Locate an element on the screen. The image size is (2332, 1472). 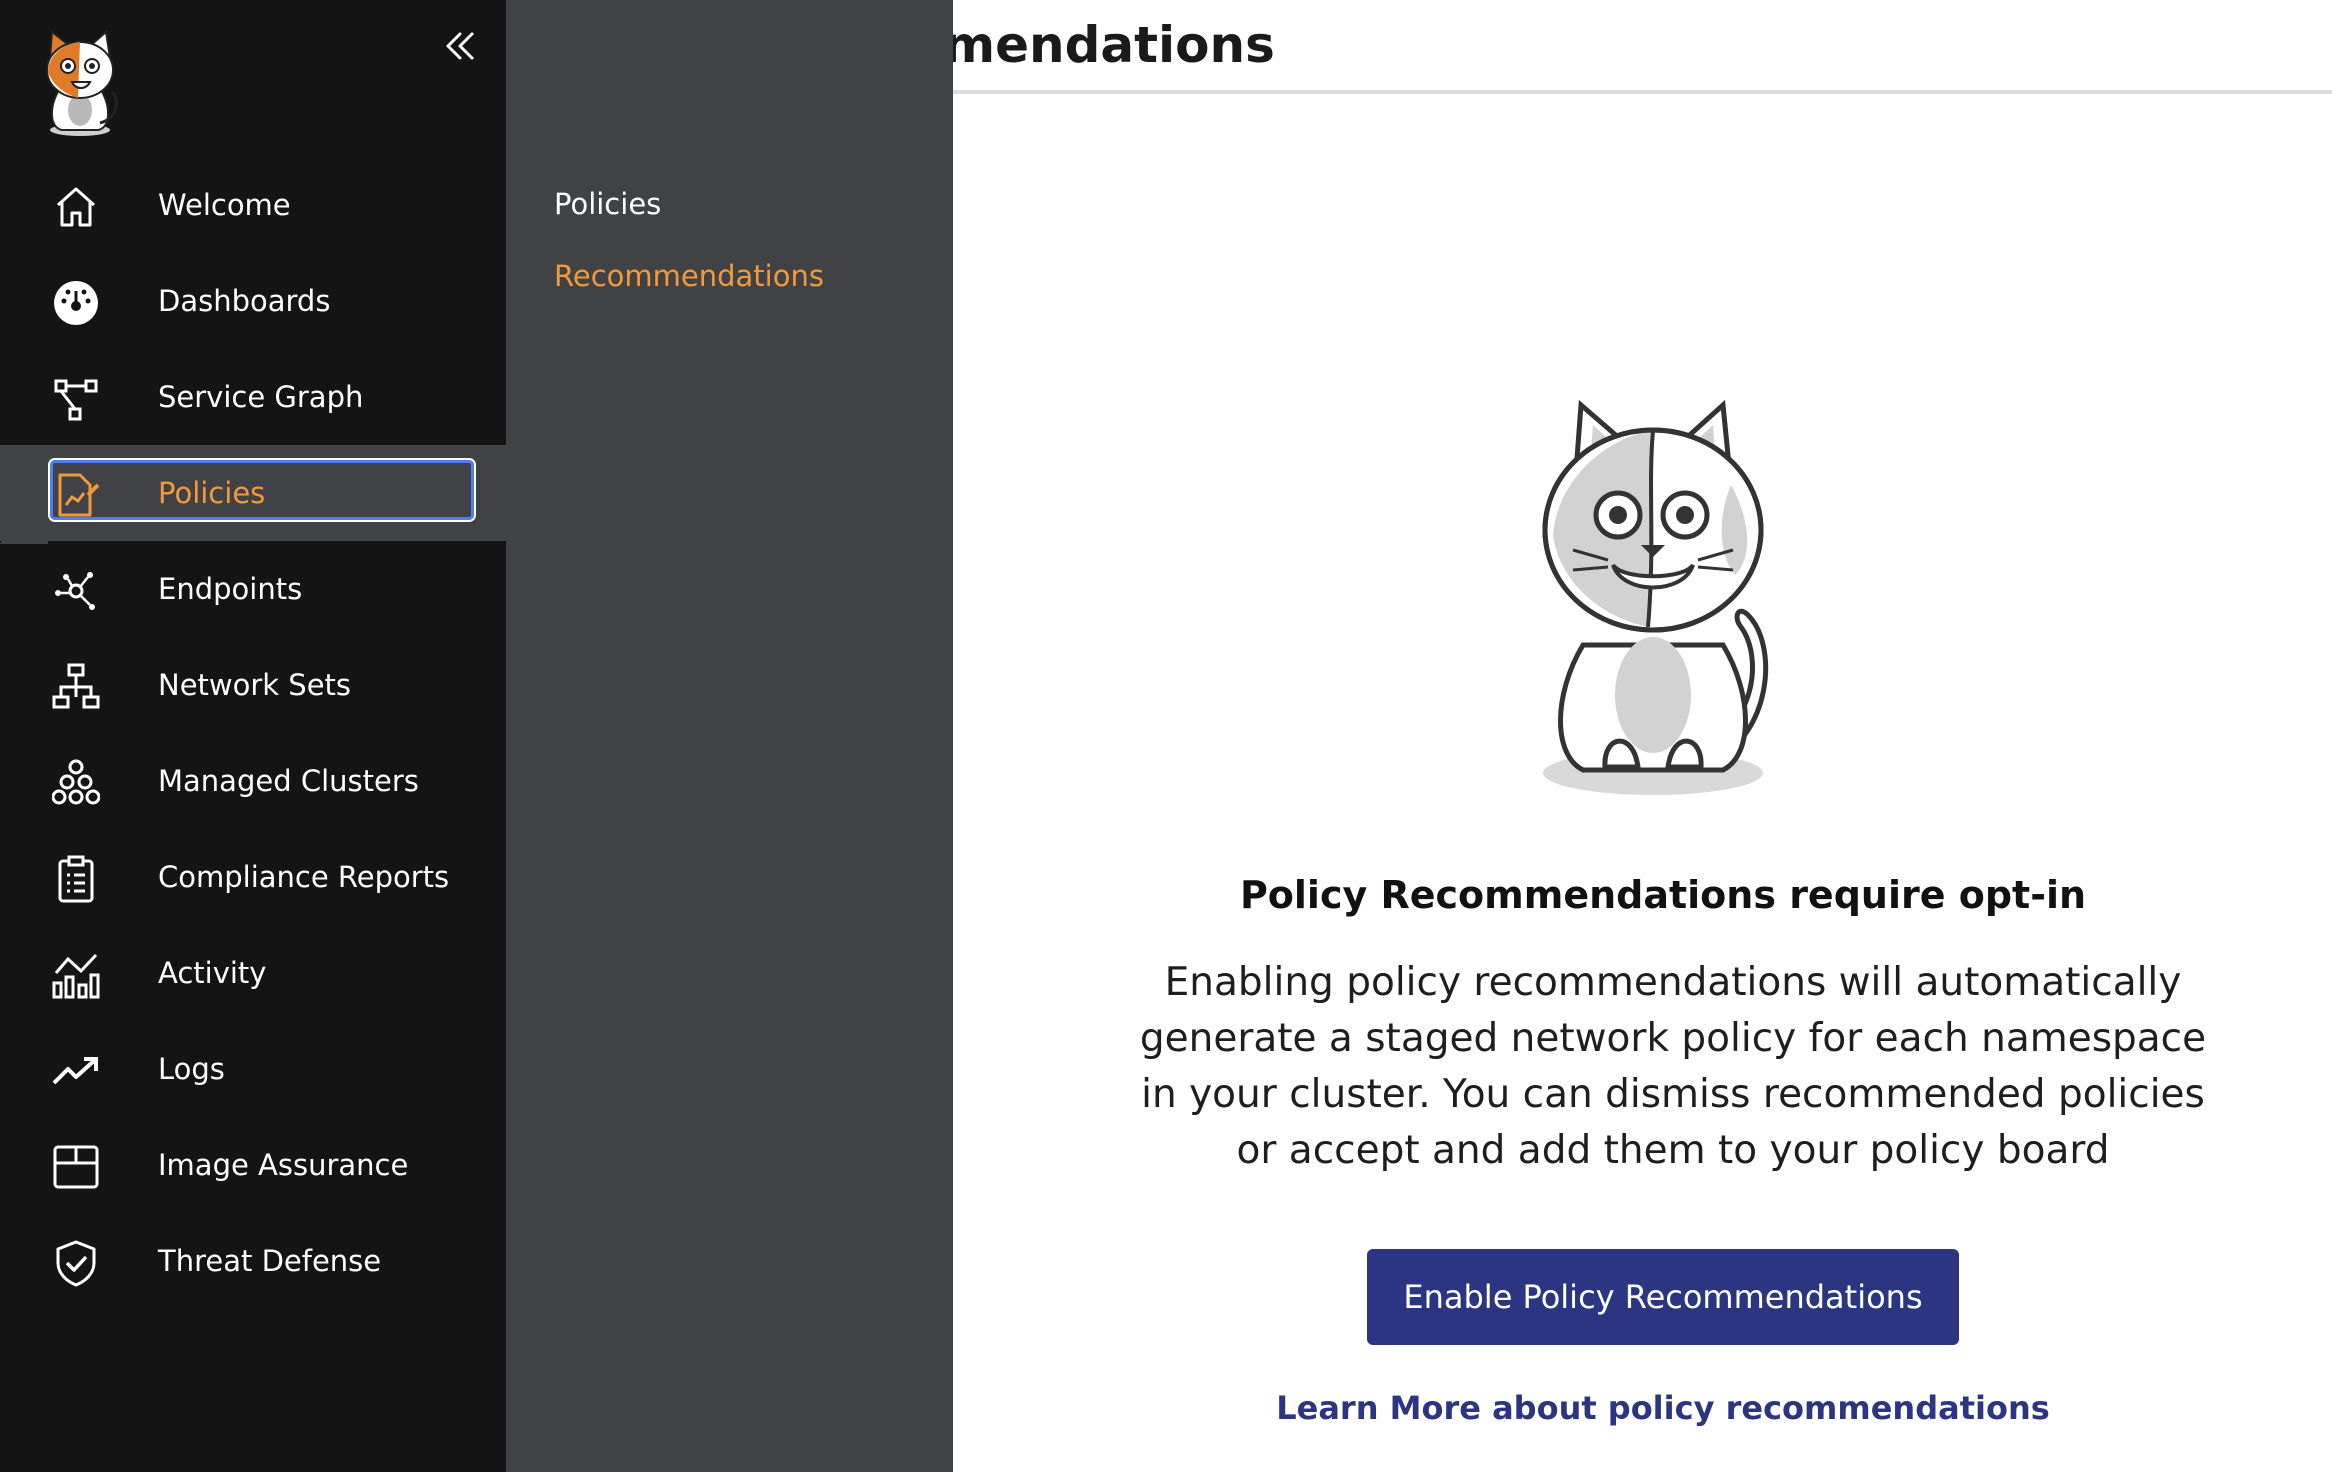
page-header: mendations is located at coordinates (1637, 47).